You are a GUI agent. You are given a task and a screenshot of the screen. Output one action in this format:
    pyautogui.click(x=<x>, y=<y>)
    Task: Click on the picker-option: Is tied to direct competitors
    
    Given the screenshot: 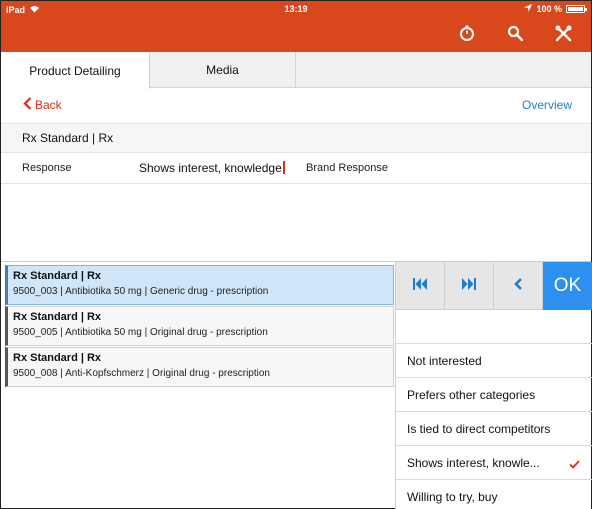 What is the action you would take?
    pyautogui.click(x=494, y=429)
    